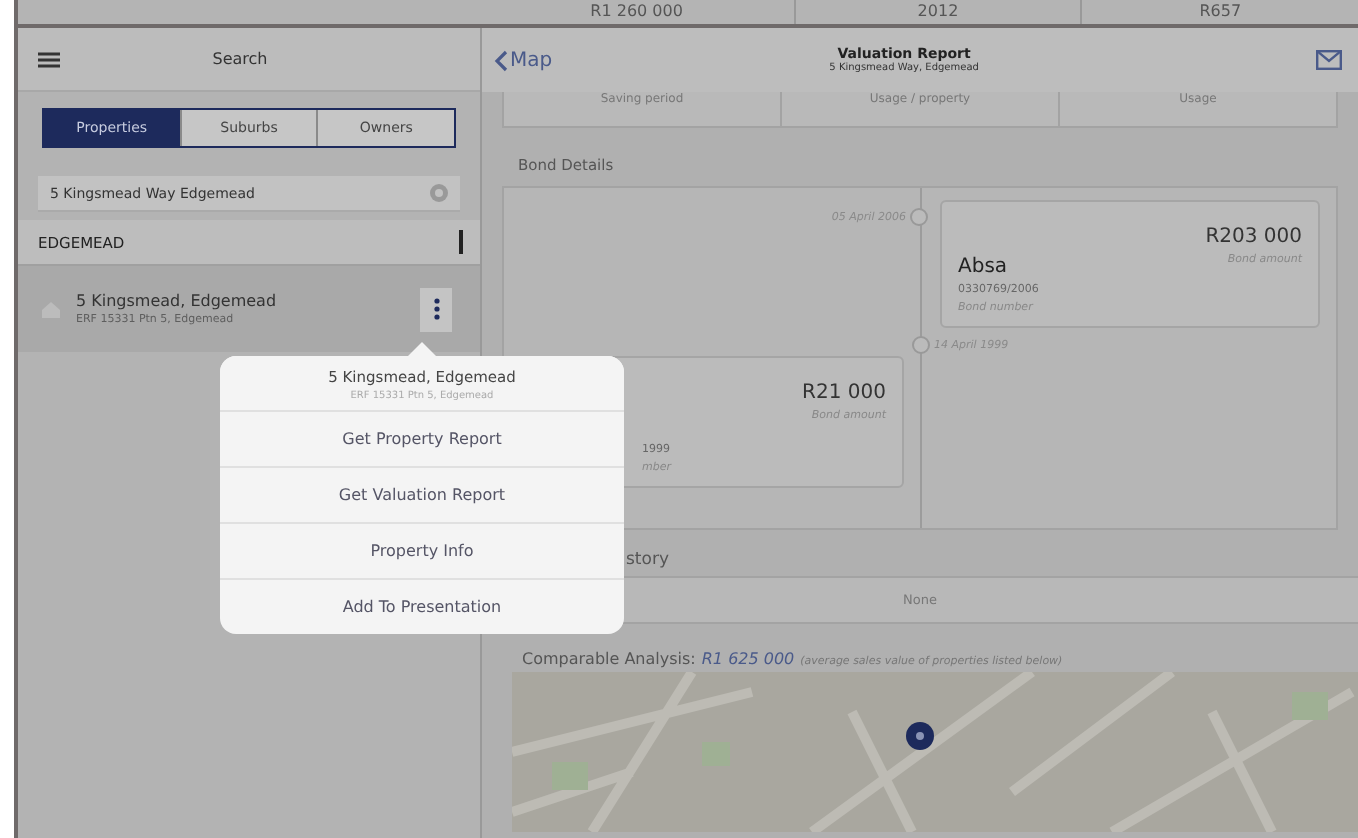 This screenshot has height=838, width=1358. I want to click on menu-icon, so click(49, 59).